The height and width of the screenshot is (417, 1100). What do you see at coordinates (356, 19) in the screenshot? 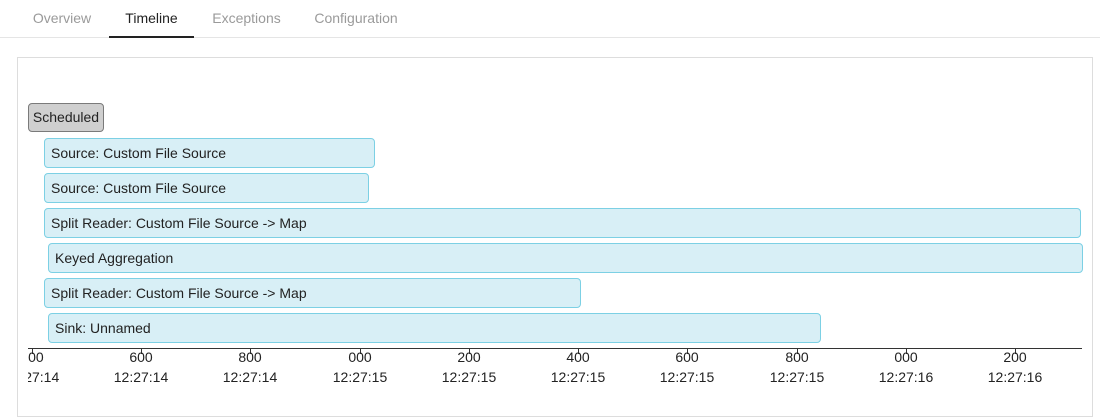
I see `tab-configuration: Configuration` at bounding box center [356, 19].